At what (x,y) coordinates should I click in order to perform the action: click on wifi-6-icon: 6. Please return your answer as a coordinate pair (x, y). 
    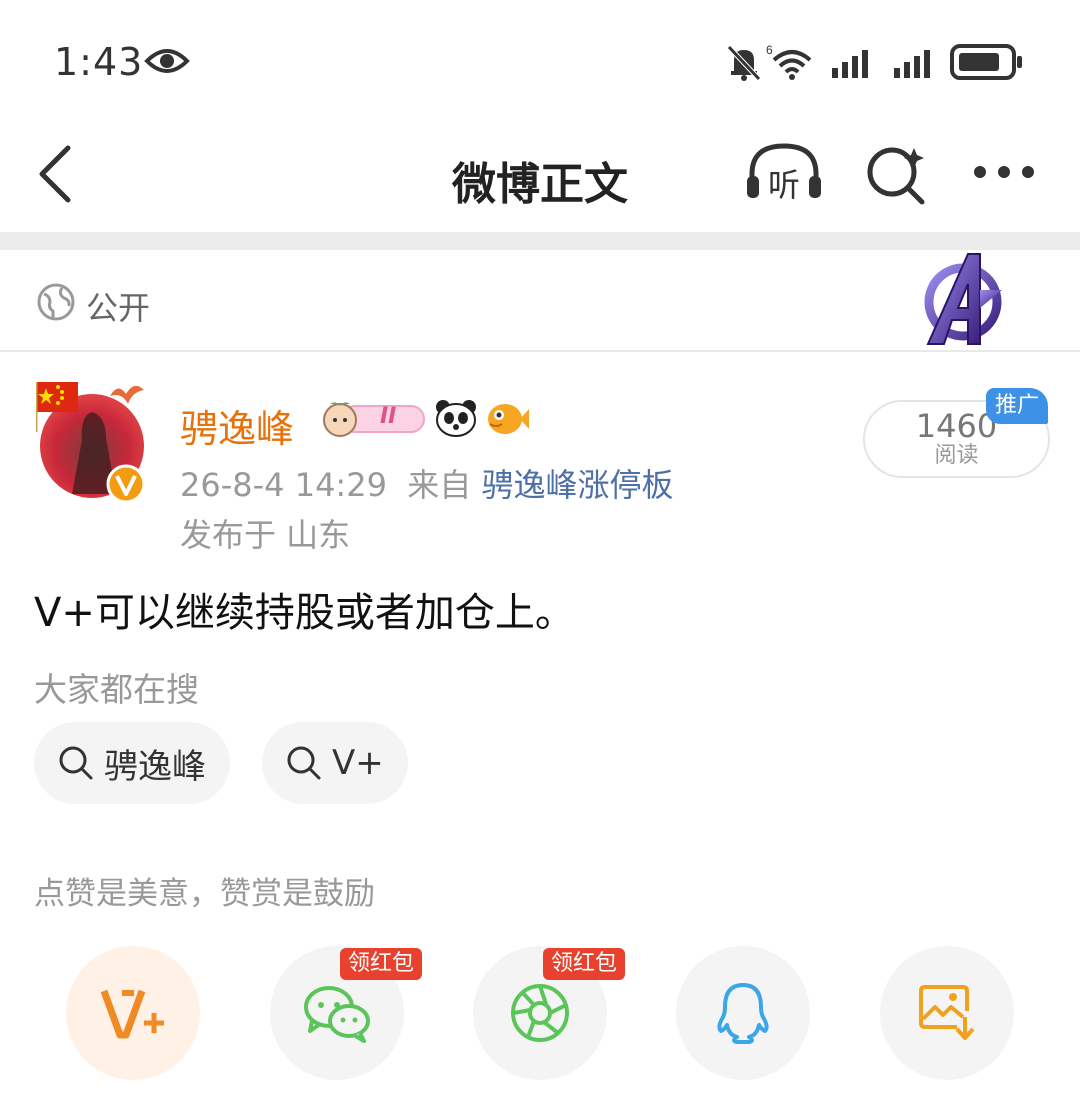
    Looking at the image, I should click on (789, 61).